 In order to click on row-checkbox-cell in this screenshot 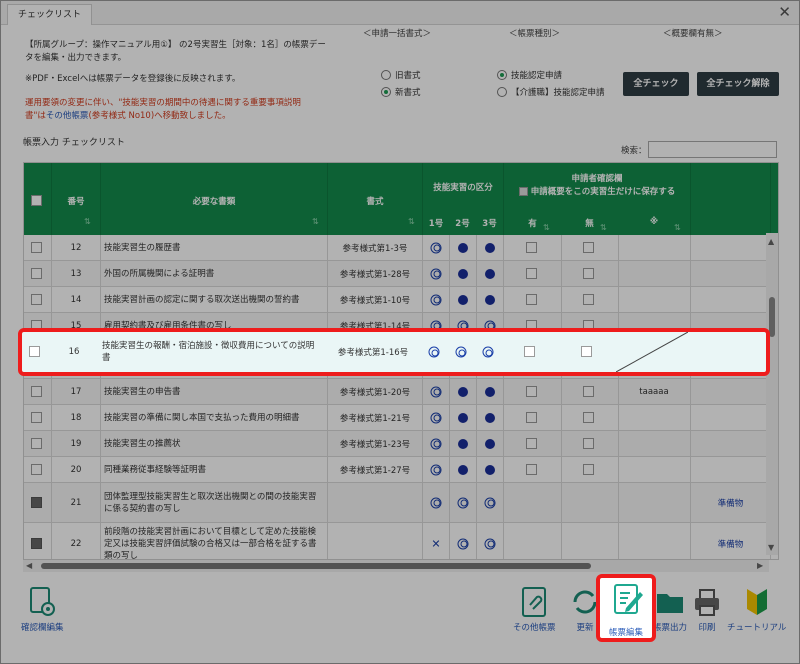, I will do `click(36, 541)`.